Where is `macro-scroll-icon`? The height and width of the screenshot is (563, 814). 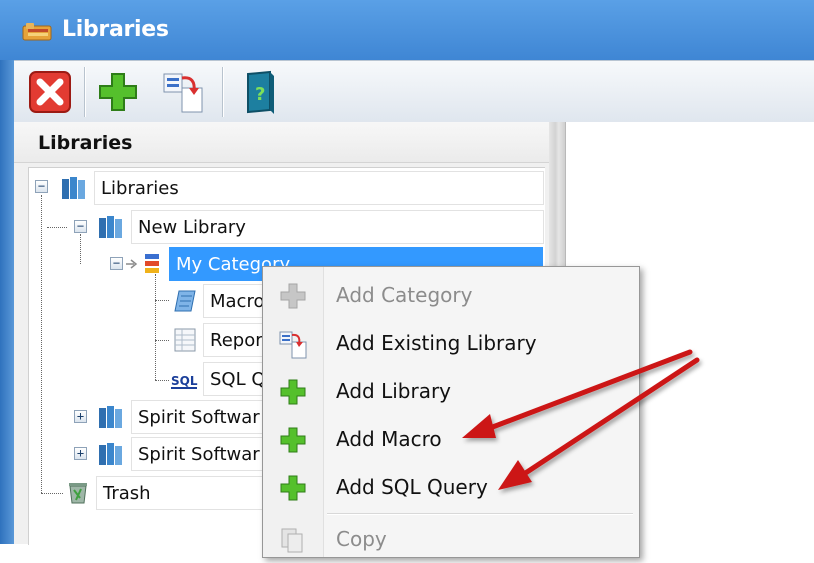
macro-scroll-icon is located at coordinates (185, 301).